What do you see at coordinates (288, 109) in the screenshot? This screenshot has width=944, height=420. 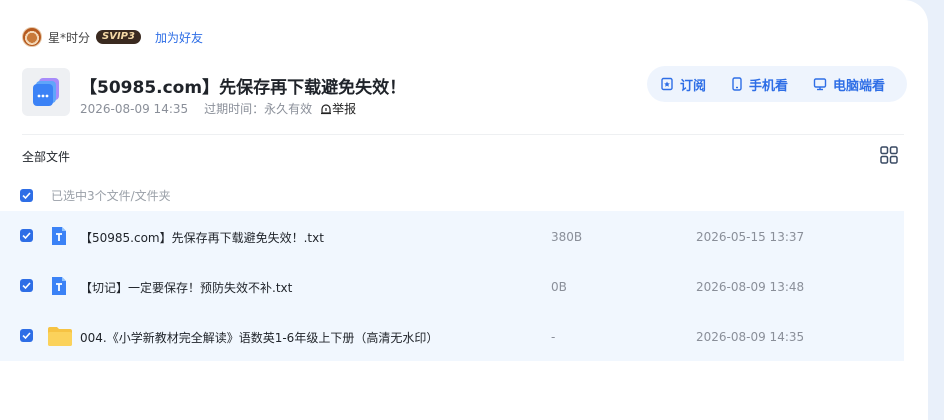 I see `expire-value: 永久有效` at bounding box center [288, 109].